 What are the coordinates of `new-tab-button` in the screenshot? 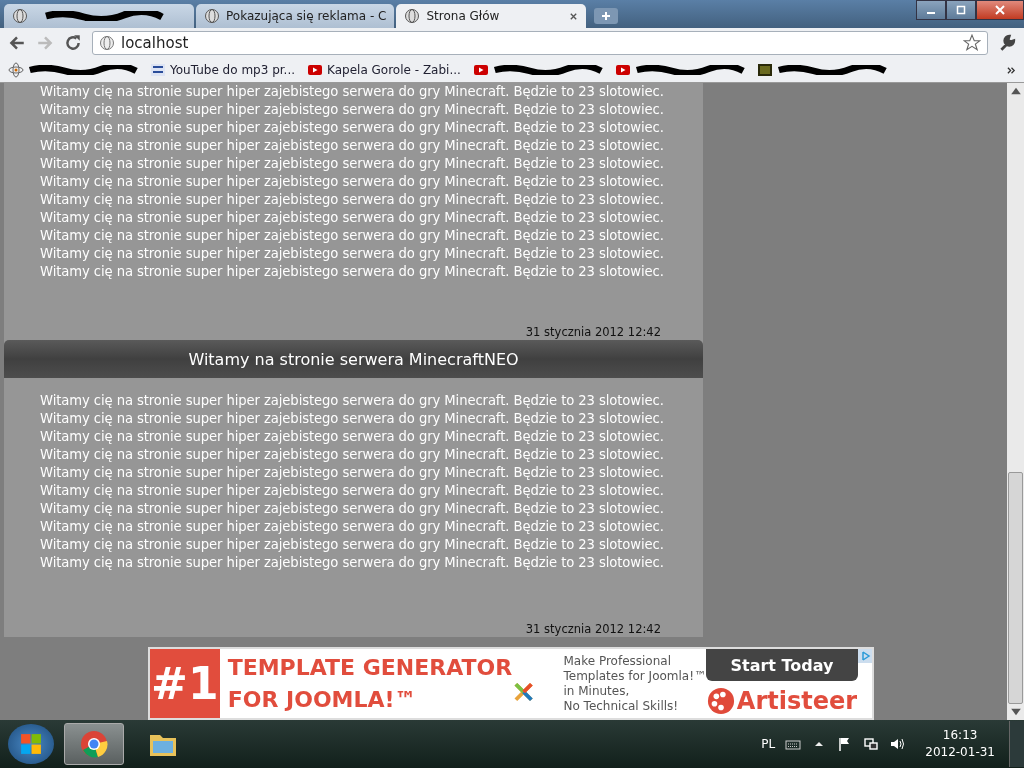 It's located at (606, 16).